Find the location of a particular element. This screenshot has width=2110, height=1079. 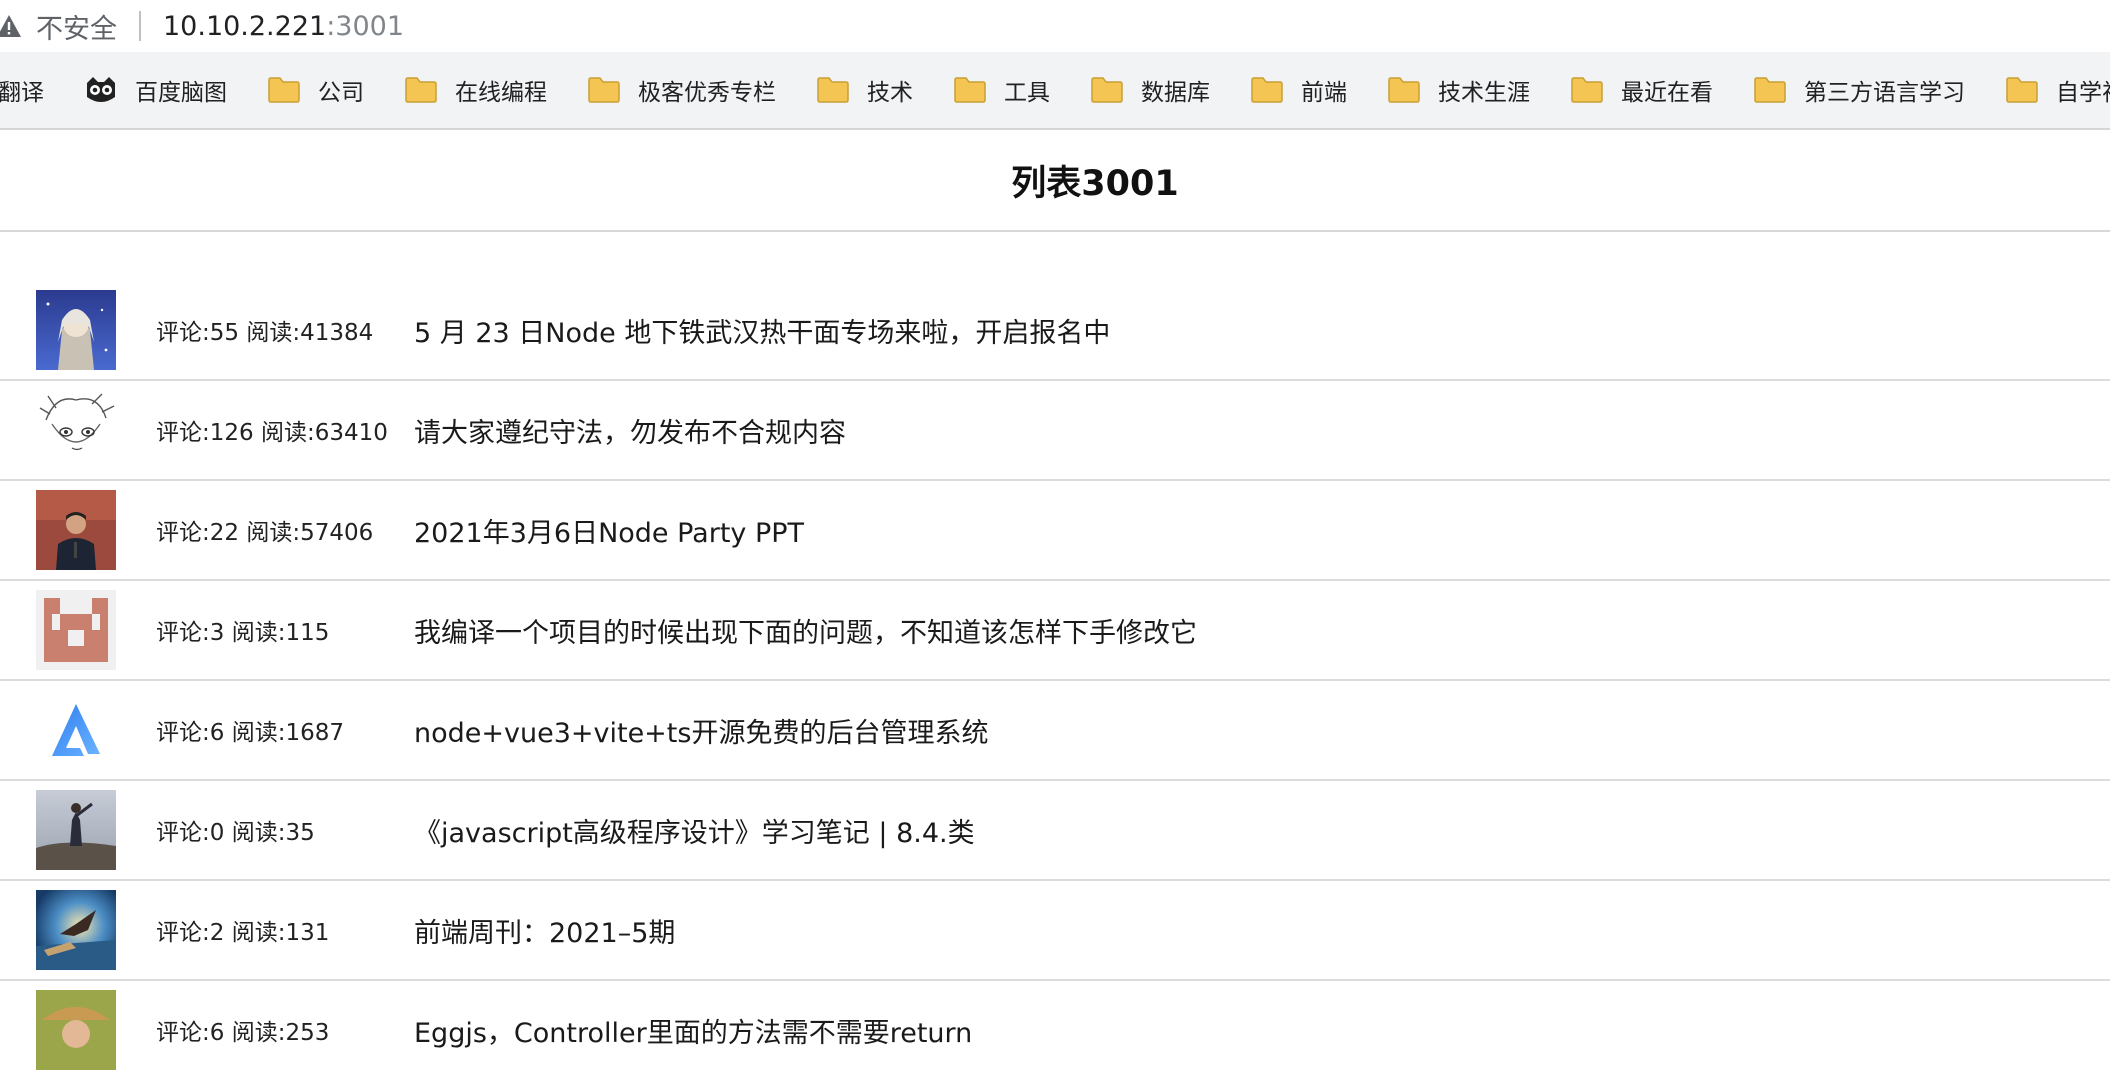

bookmark-folder-geek-columns: 极客优秀专栏 is located at coordinates (681, 90).